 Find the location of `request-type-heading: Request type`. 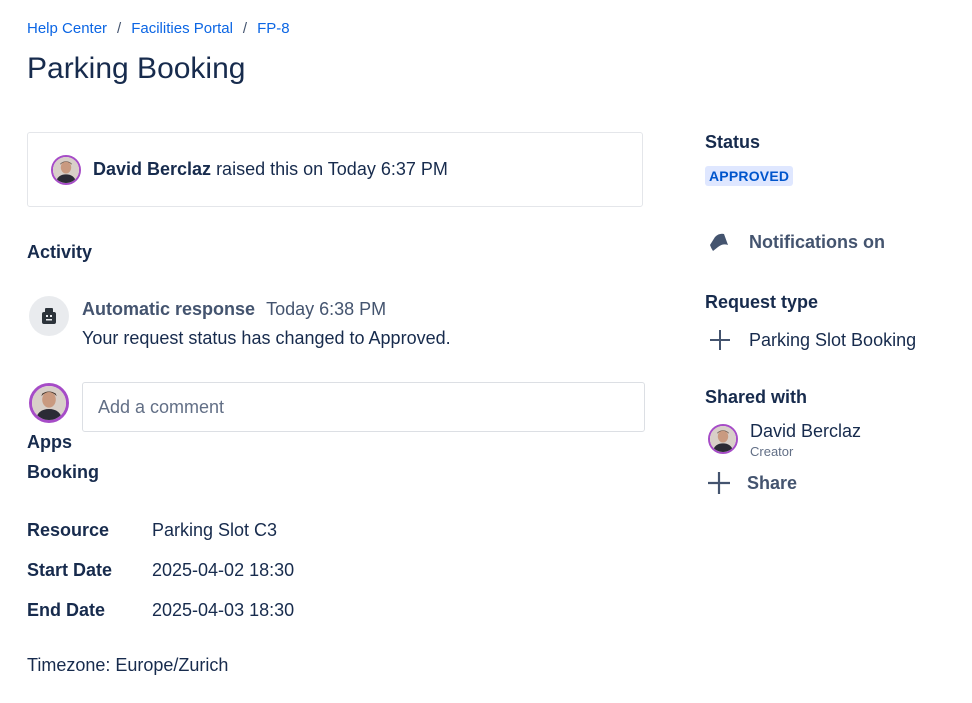

request-type-heading: Request type is located at coordinates (762, 302).